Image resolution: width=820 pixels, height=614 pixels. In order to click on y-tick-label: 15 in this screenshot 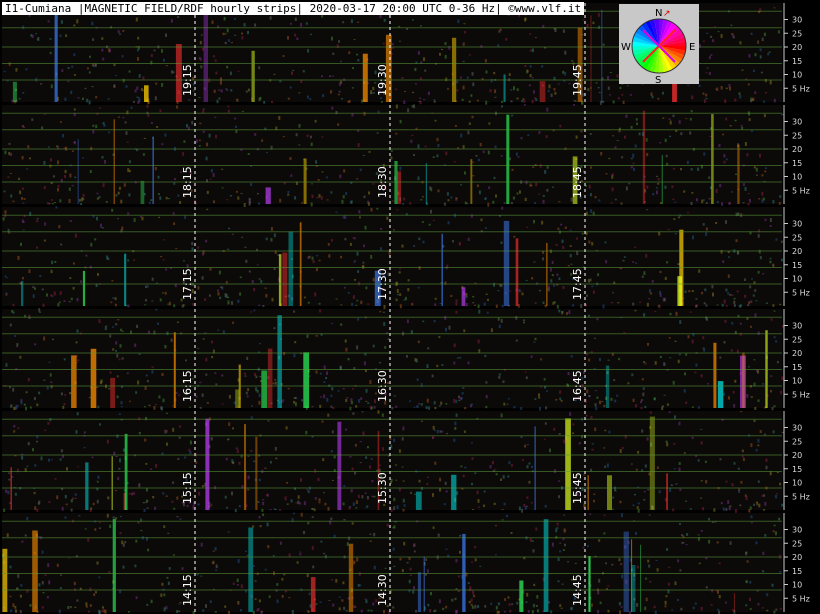, I will do `click(797, 163)`.